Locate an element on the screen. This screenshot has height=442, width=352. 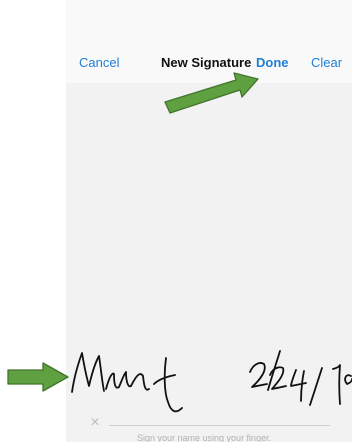
clear-button: Clear is located at coordinates (326, 63).